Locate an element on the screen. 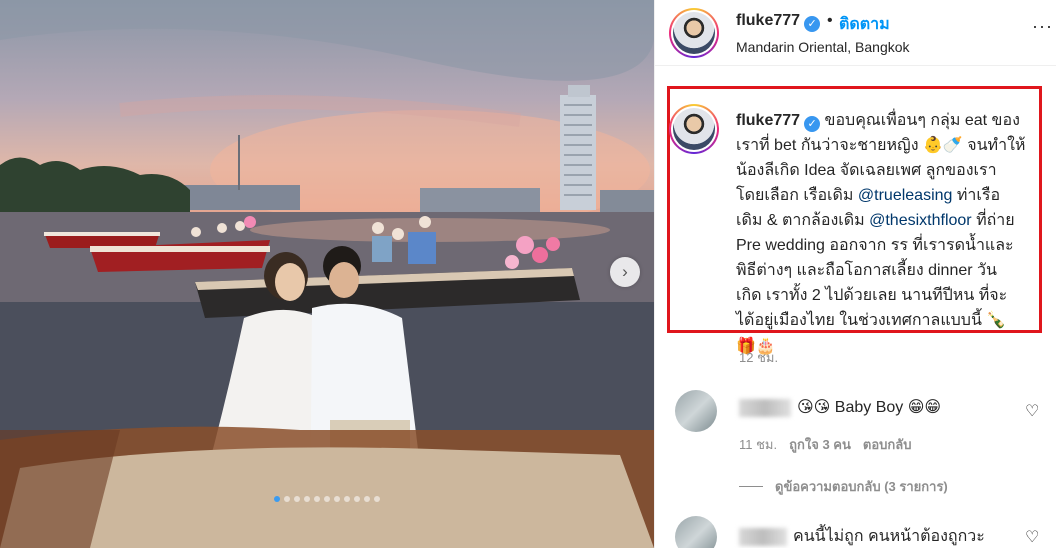 The height and width of the screenshot is (548, 1056). more-options-icon: ··· is located at coordinates (1042, 26).